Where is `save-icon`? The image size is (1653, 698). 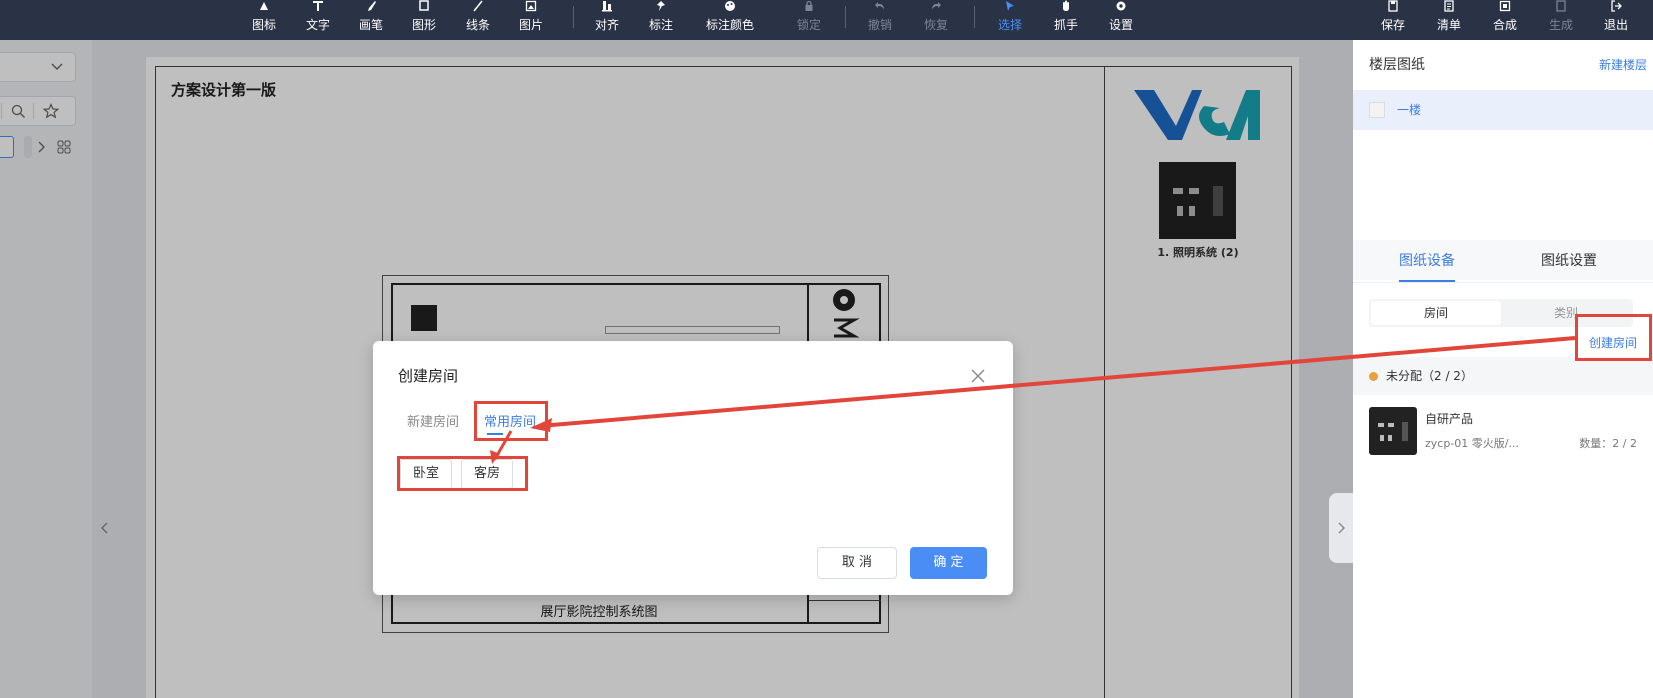
save-icon is located at coordinates (1393, 6).